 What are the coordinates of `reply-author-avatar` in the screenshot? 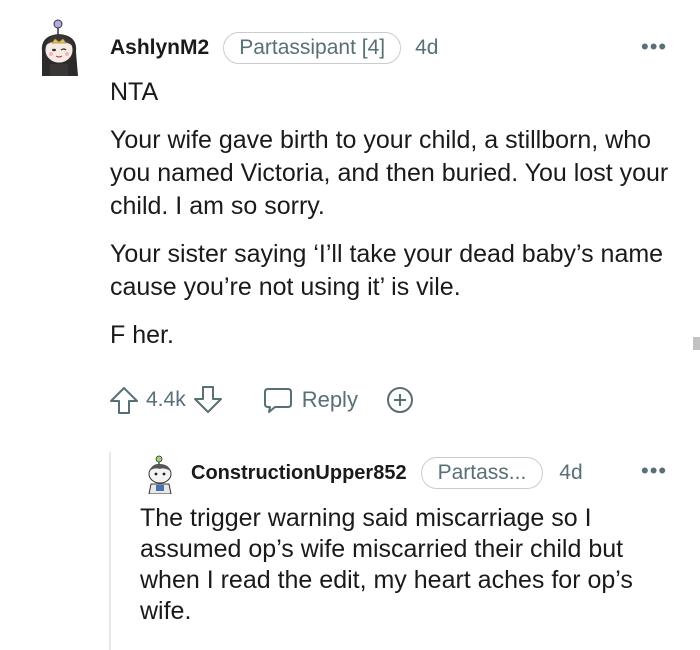 It's located at (161, 474).